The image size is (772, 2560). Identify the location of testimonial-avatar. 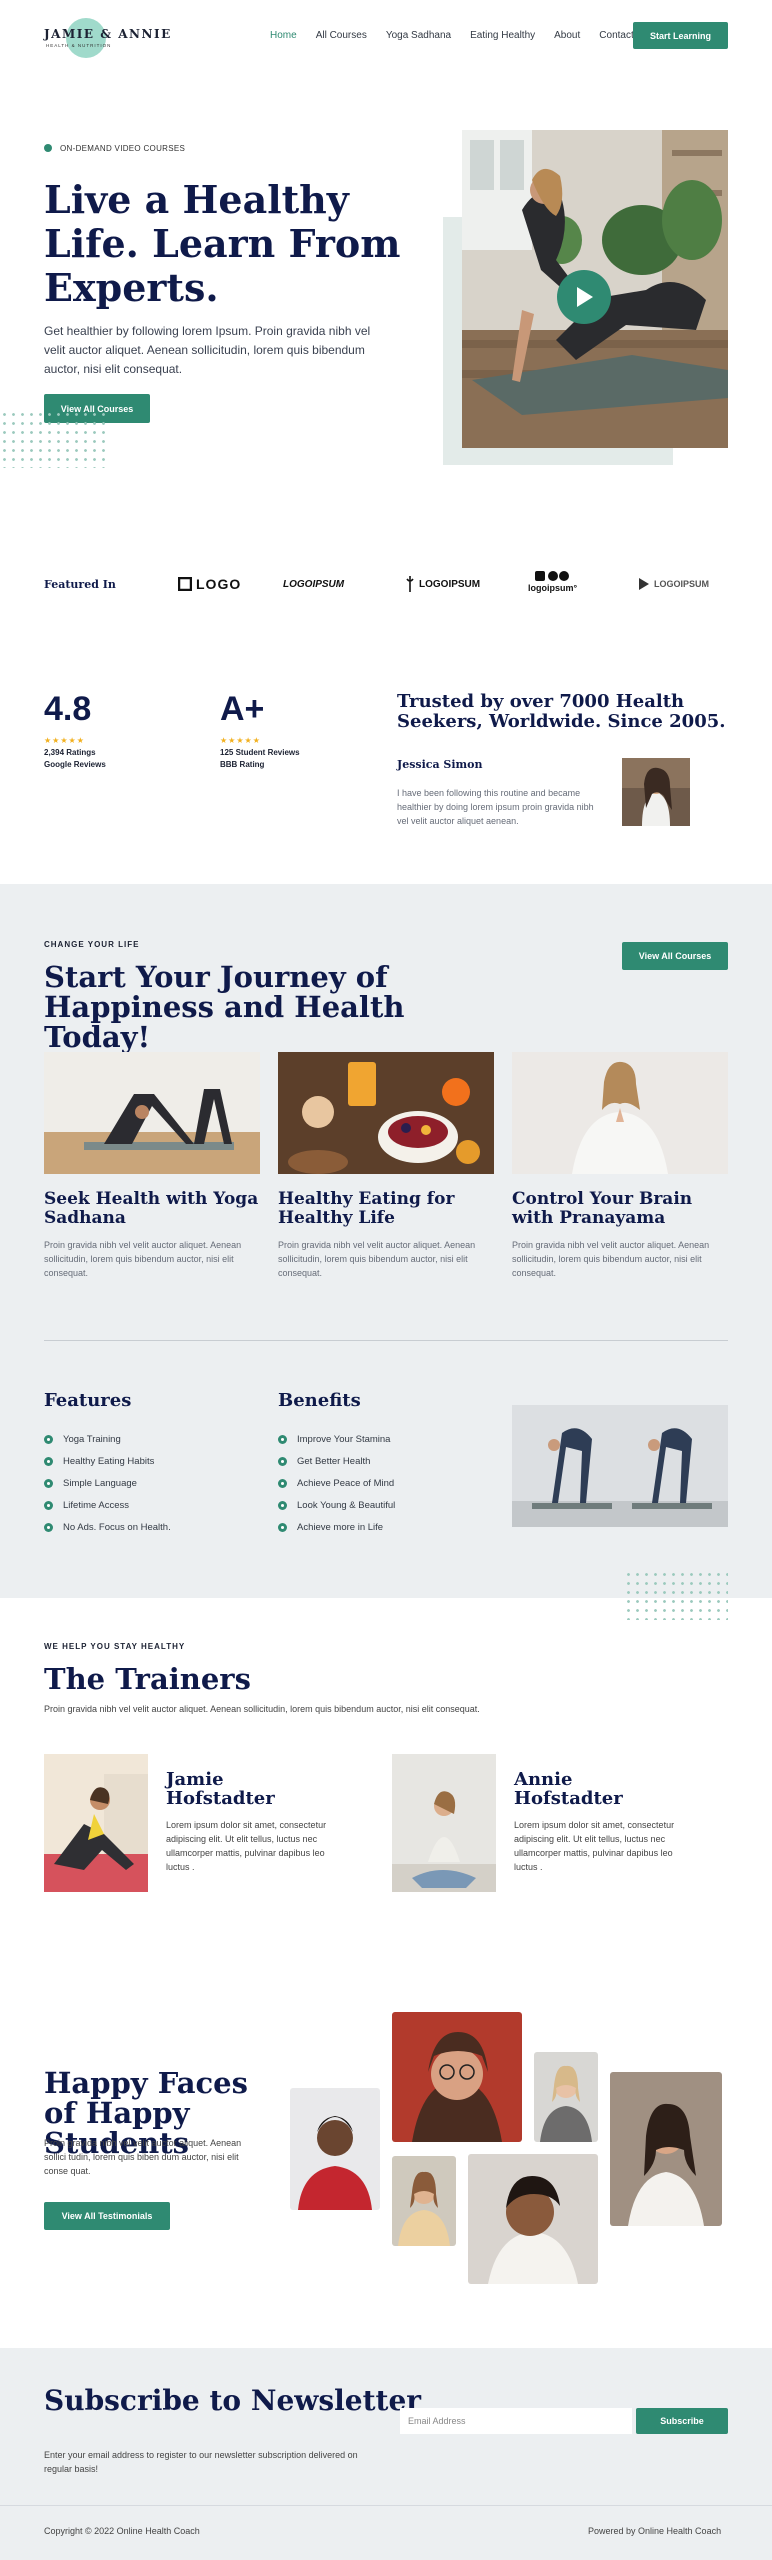
(656, 792).